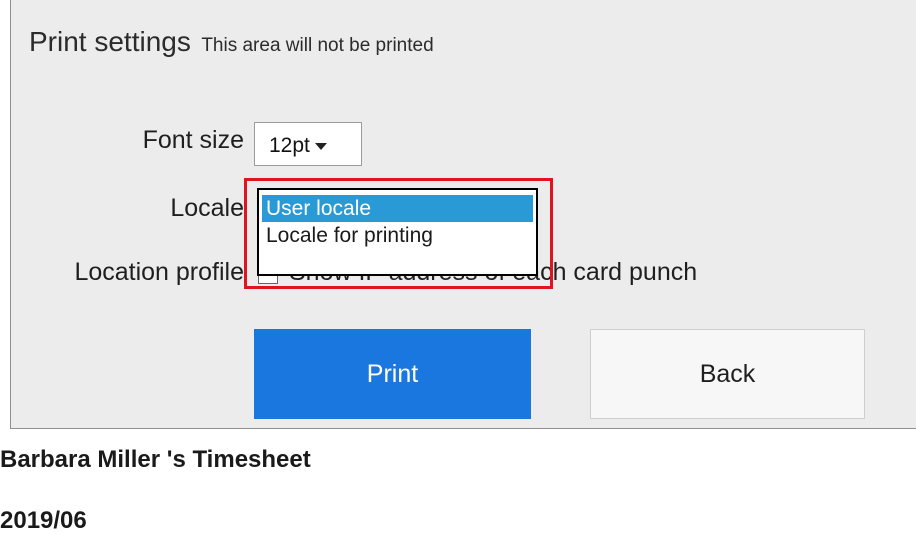 This screenshot has width=916, height=535. I want to click on print-button: Print, so click(392, 374).